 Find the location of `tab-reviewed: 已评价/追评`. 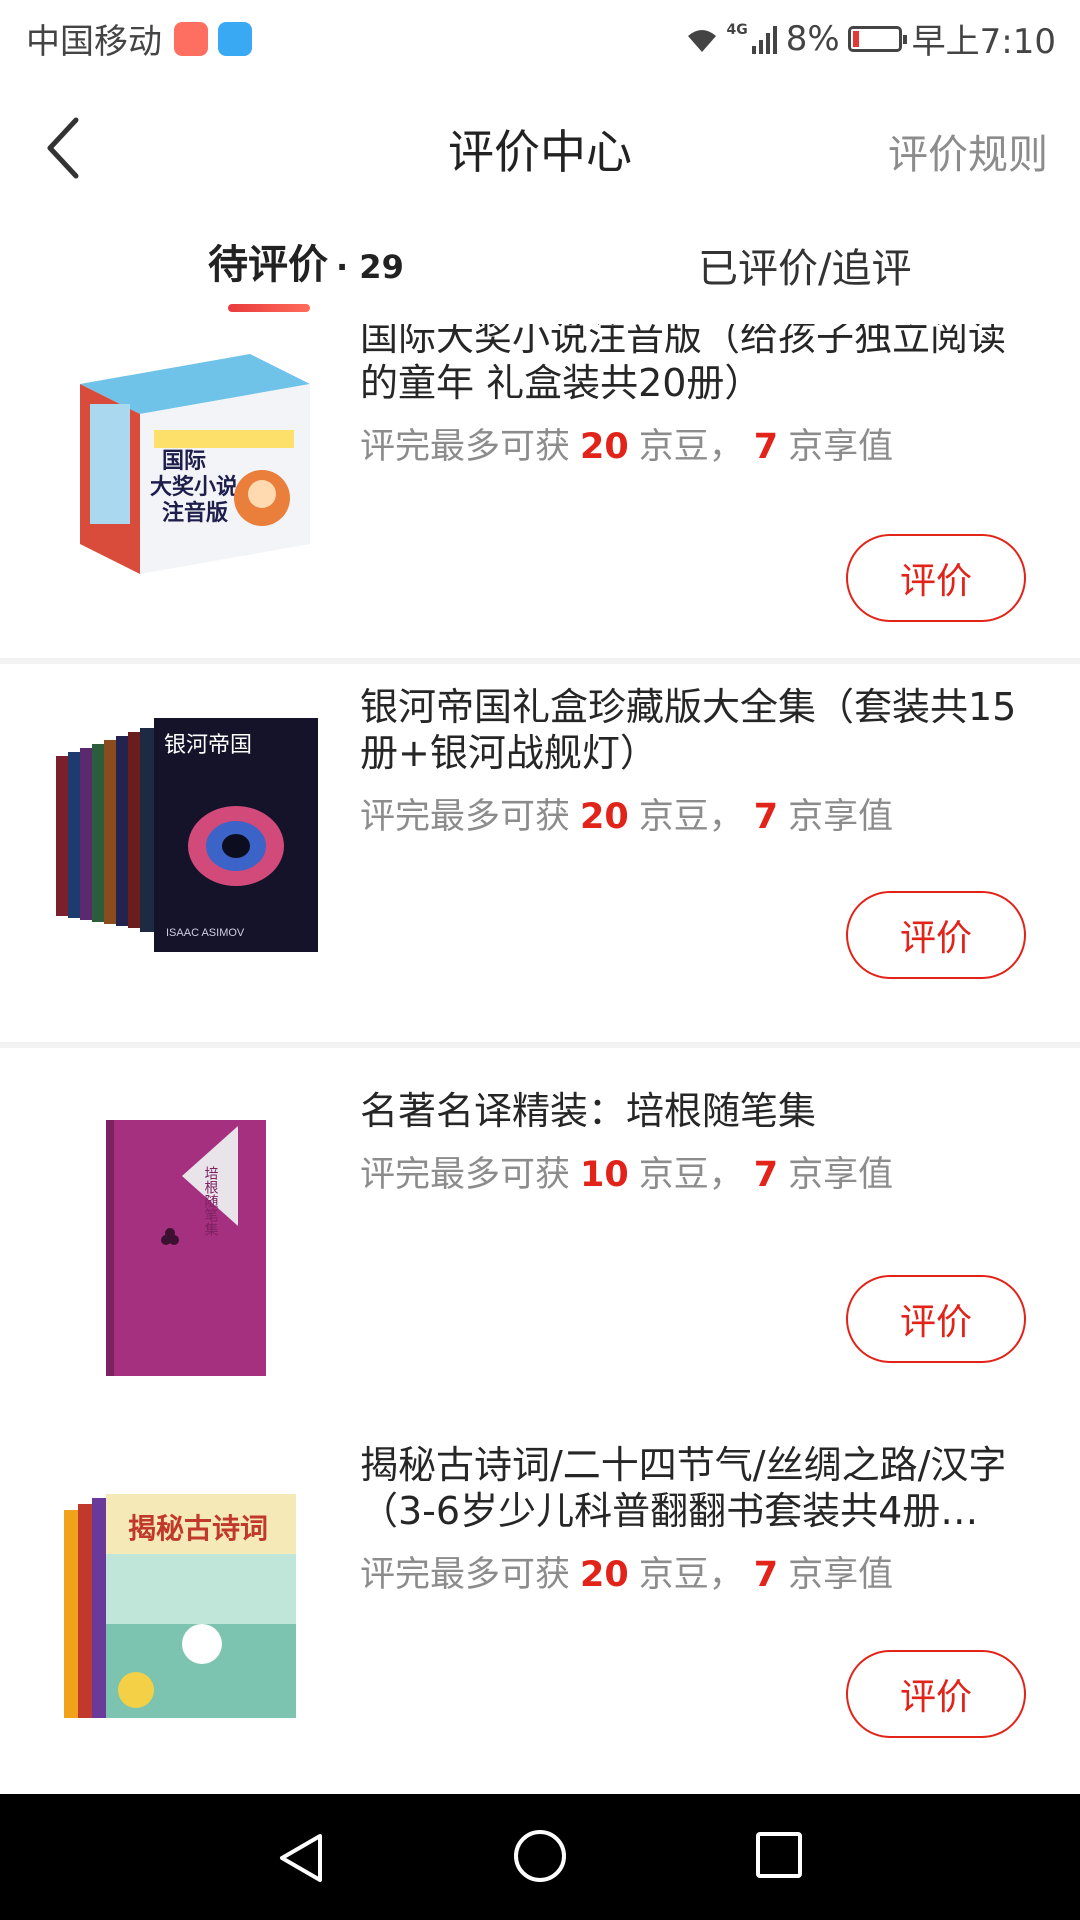

tab-reviewed: 已评价/追评 is located at coordinates (804, 265).